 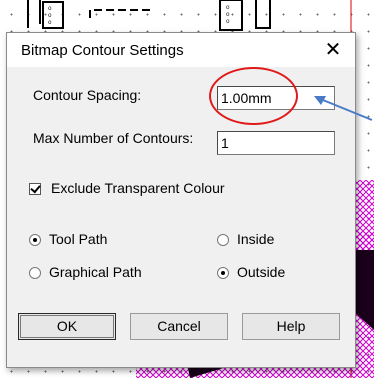 I want to click on contour-spacing-label: Contour Spacing:, so click(x=87, y=95).